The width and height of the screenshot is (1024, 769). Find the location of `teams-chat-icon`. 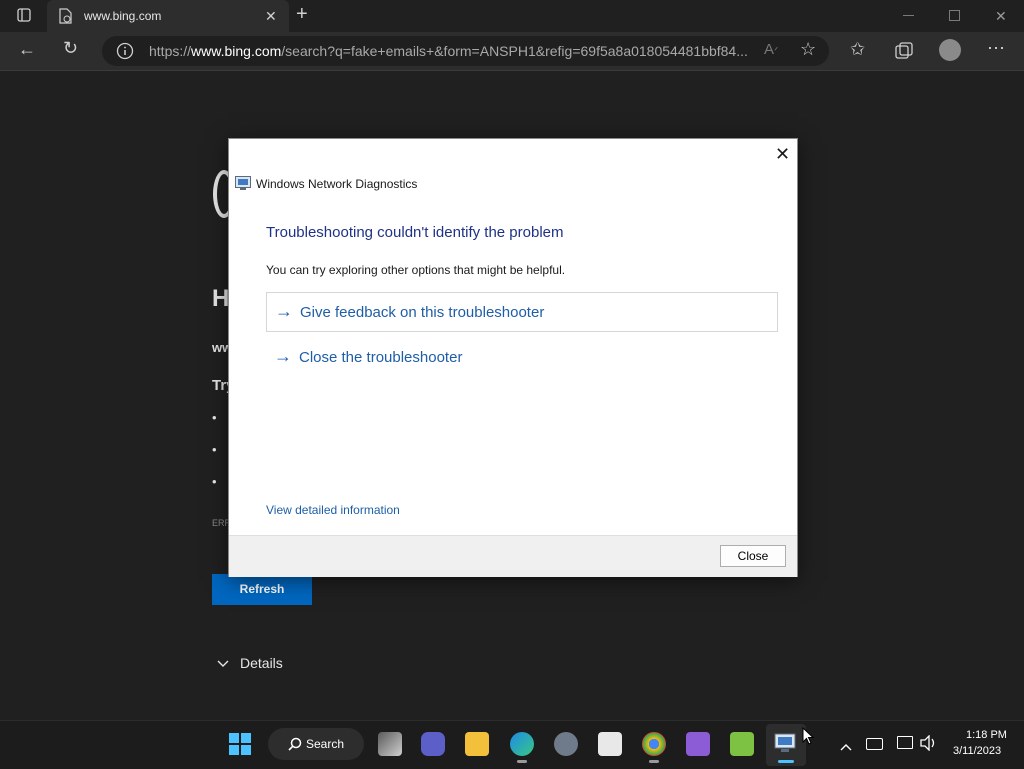

teams-chat-icon is located at coordinates (433, 744).